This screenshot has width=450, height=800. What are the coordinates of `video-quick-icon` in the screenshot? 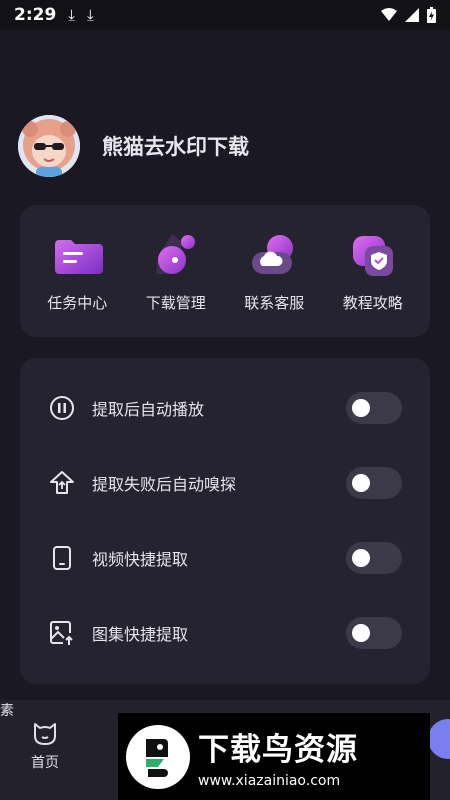 It's located at (62, 557).